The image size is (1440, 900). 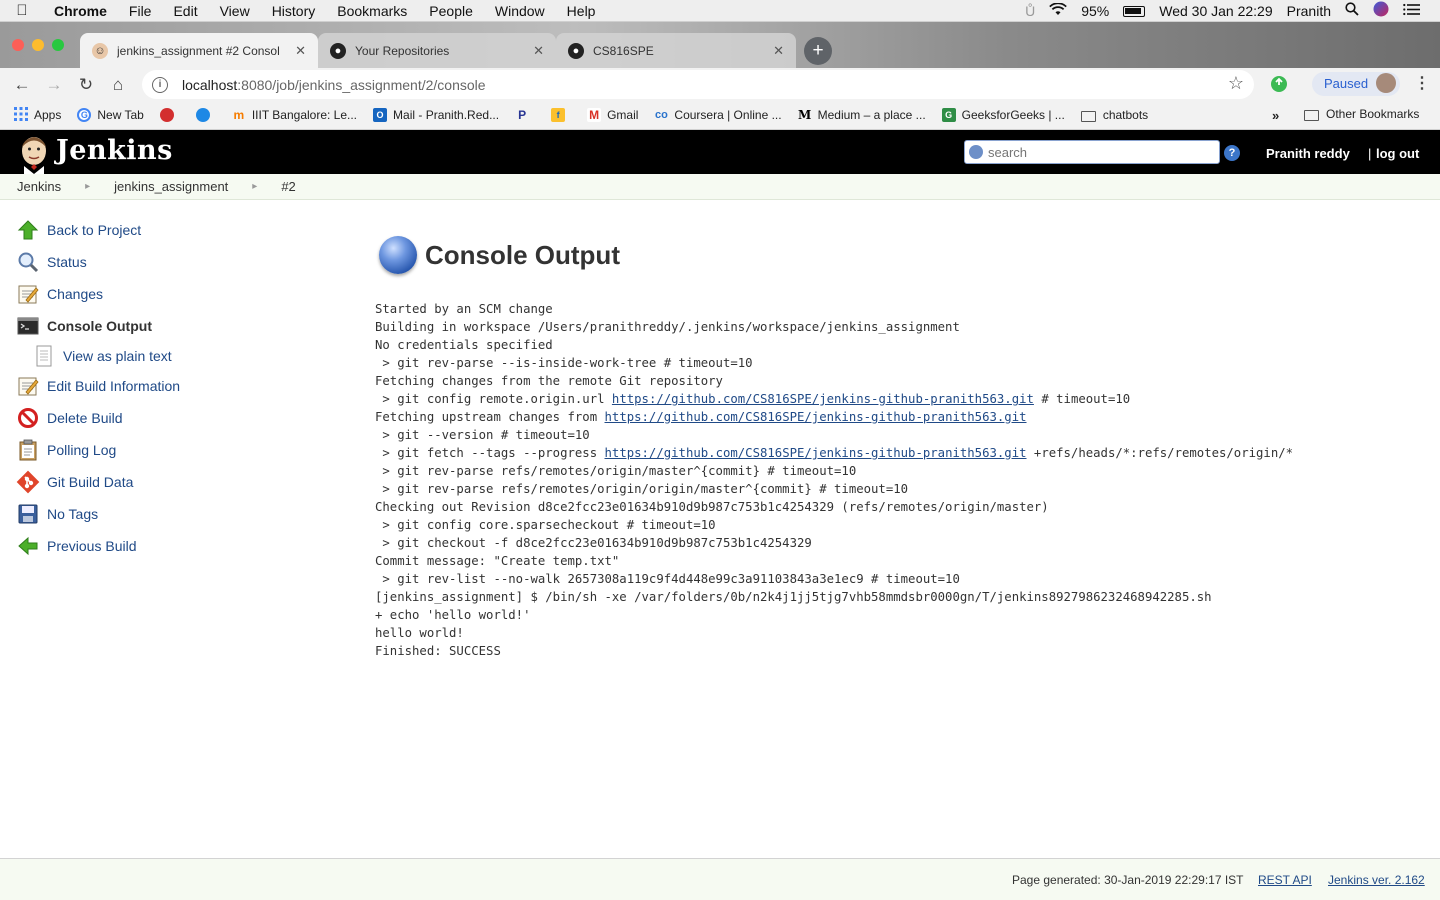 I want to click on profile-avatar, so click(x=1386, y=83).